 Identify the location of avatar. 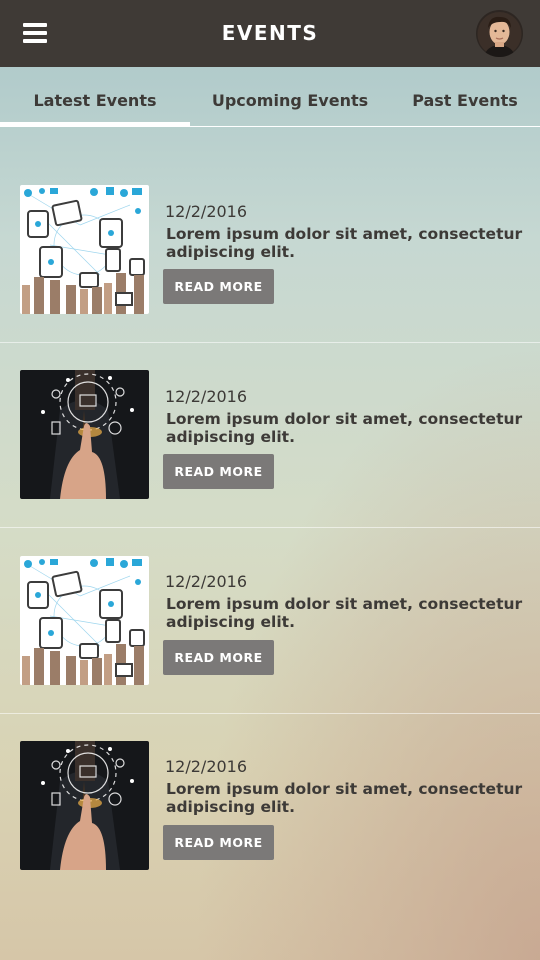
(499, 33).